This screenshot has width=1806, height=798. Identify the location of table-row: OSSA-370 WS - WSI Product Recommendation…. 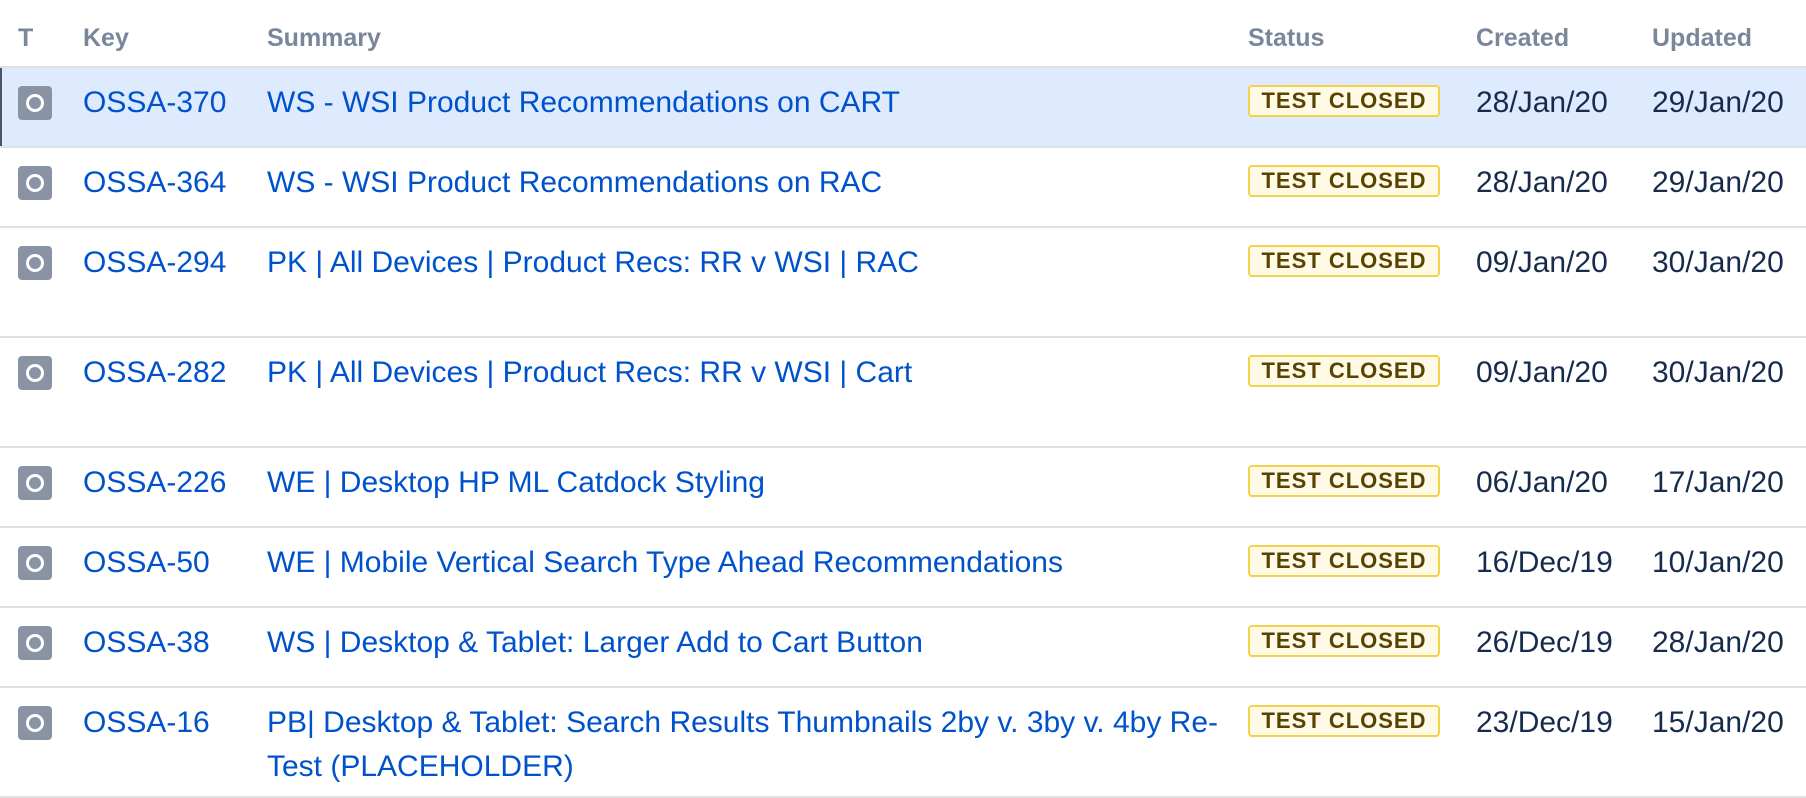
(903, 108).